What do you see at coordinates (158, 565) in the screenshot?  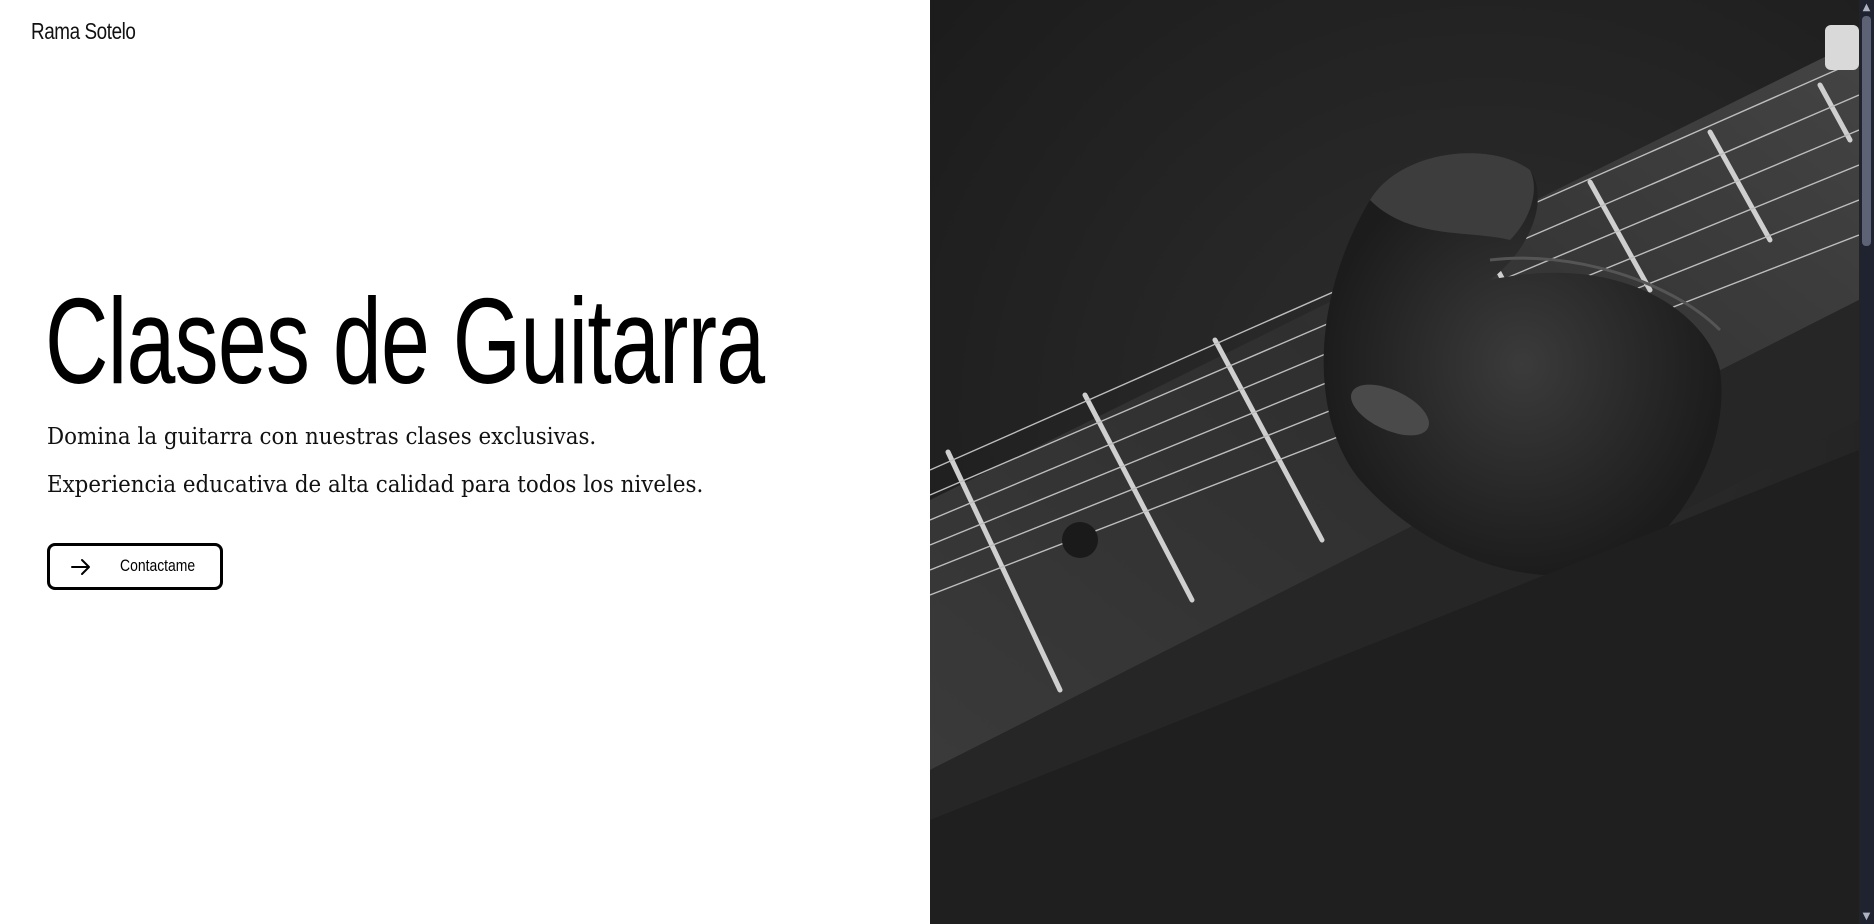 I see `contact-button-label: Contactame` at bounding box center [158, 565].